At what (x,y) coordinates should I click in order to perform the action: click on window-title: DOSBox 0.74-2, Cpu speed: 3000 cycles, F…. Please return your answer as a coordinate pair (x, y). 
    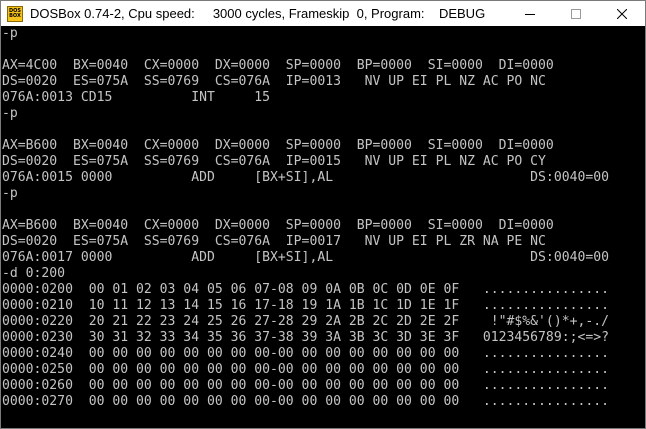
    Looking at the image, I should click on (258, 13).